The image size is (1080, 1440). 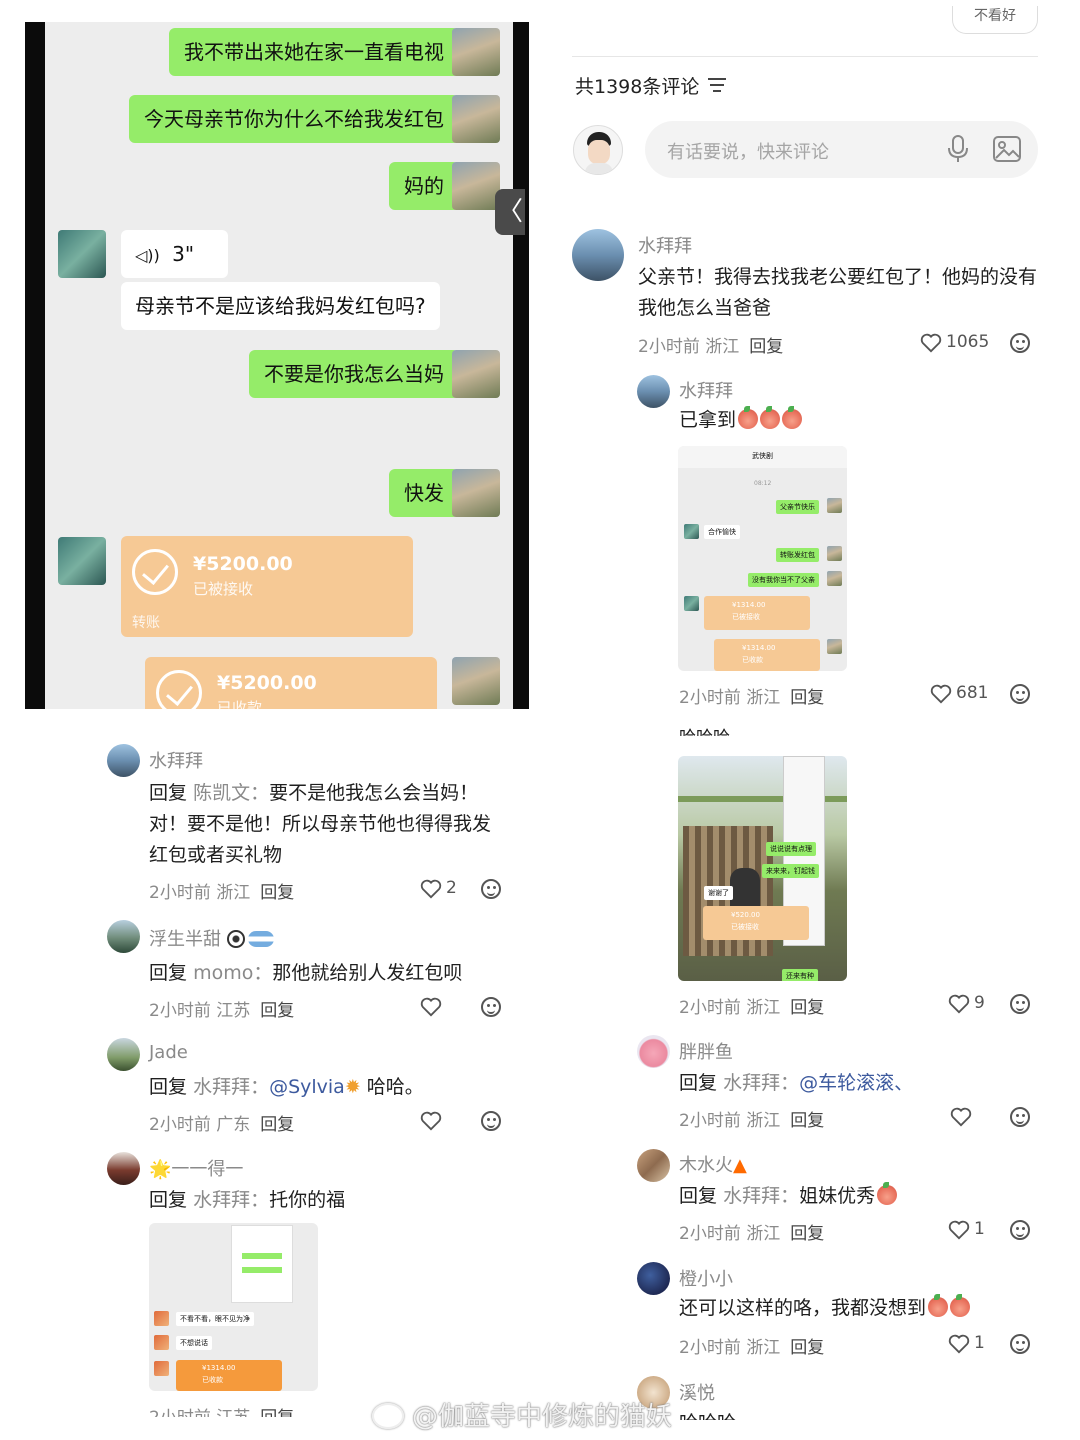 I want to click on commenter-name: 溪悦, so click(x=697, y=1392).